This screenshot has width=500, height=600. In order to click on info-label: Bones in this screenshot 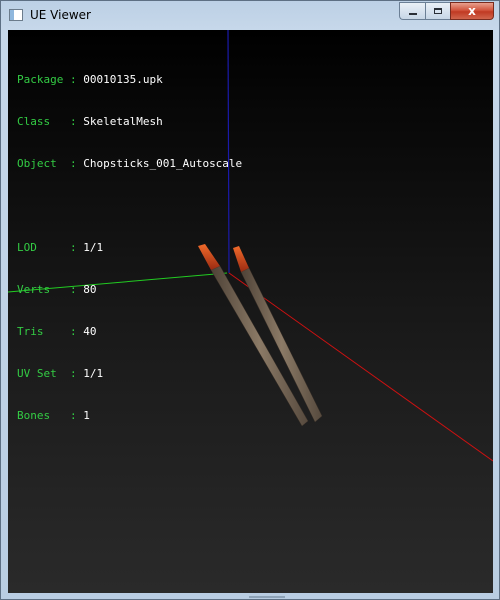, I will do `click(40, 415)`.